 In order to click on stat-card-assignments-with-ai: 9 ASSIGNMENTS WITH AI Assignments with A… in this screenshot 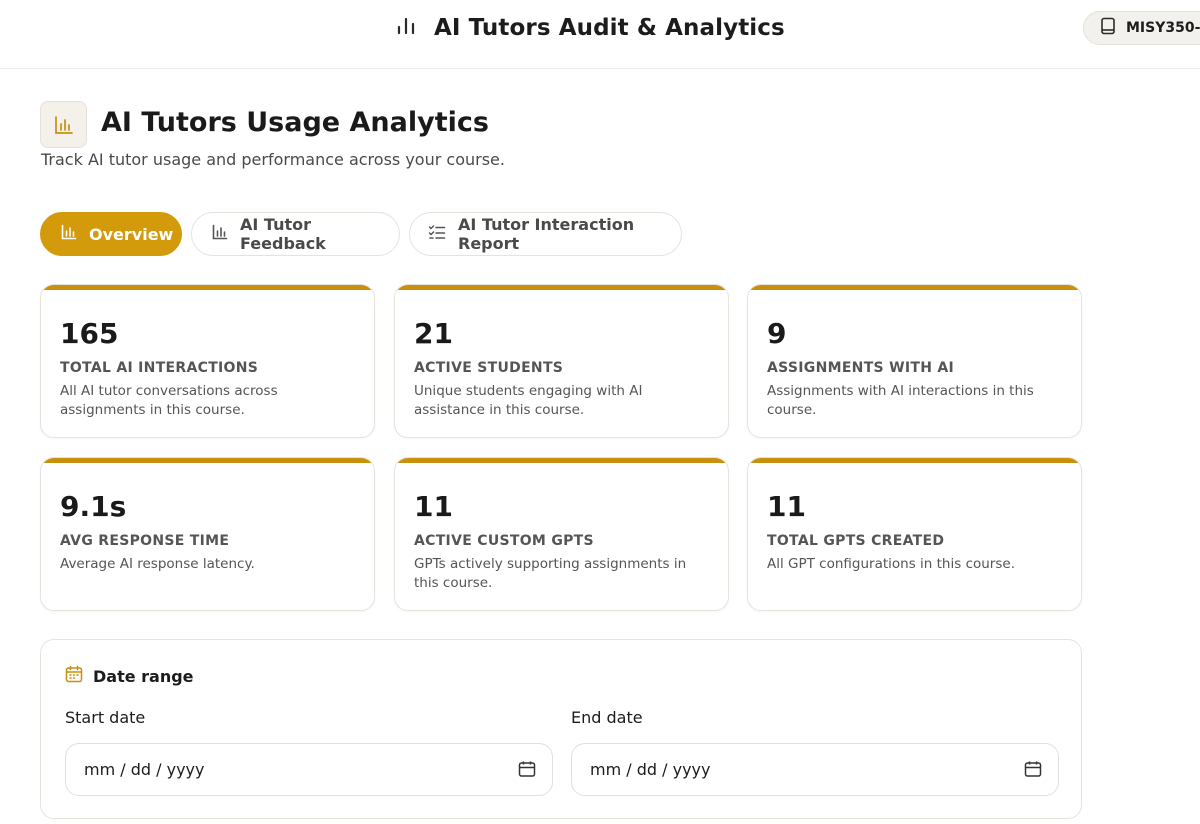, I will do `click(914, 361)`.